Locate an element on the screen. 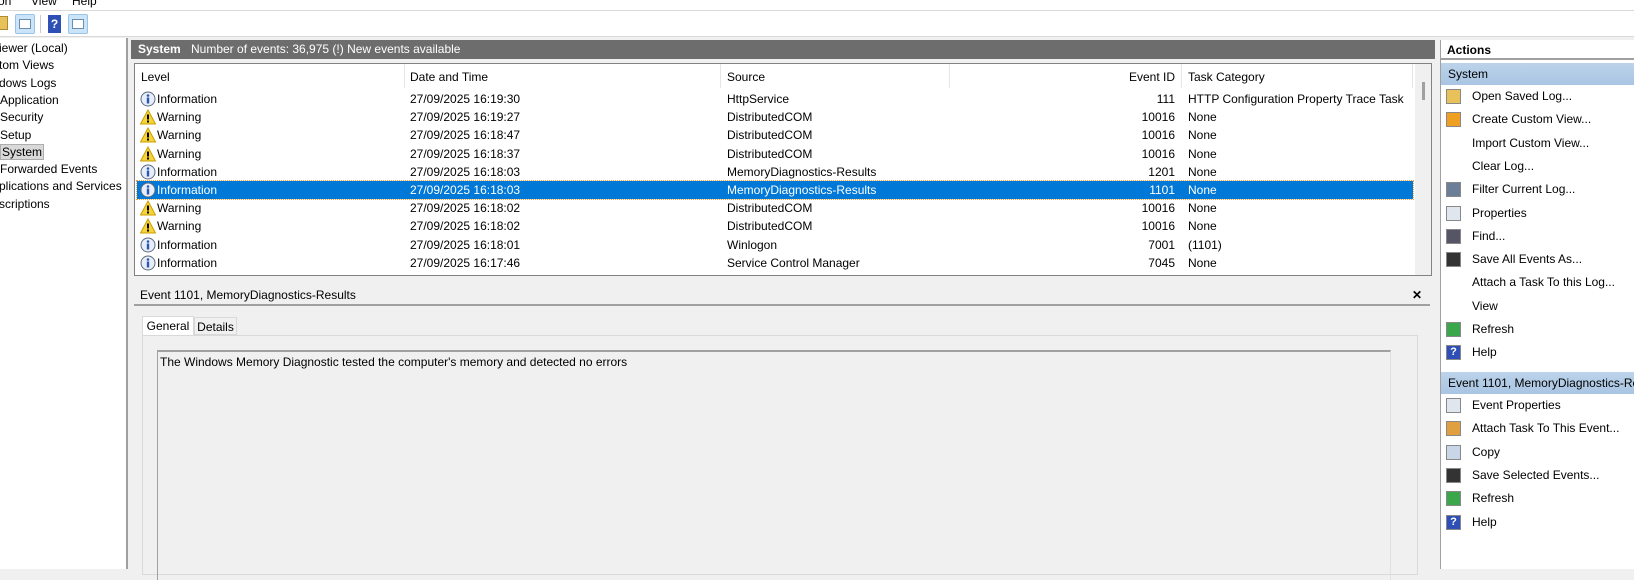  date-cell: 27/09/2025 16:18:02 is located at coordinates (465, 208).